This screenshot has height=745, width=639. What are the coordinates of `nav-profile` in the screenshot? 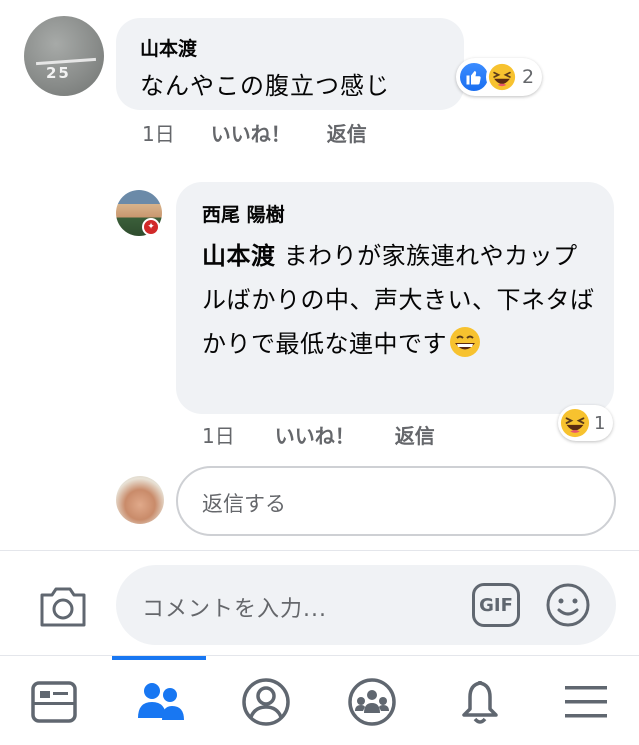 It's located at (266, 702).